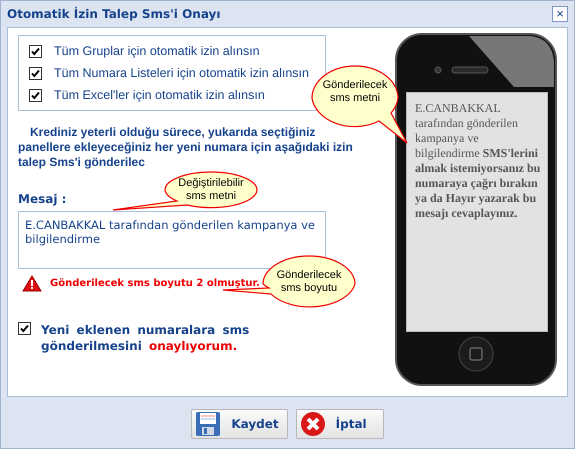 This screenshot has height=449, width=575. What do you see at coordinates (186, 147) in the screenshot?
I see `info-text: Krediniz yeterli olduğu sürece, yukarıda seçtiğiniz panellere ekleyeceğiniz her yeni numara için aşağıdaki izin talep Sms'i gönderilec` at bounding box center [186, 147].